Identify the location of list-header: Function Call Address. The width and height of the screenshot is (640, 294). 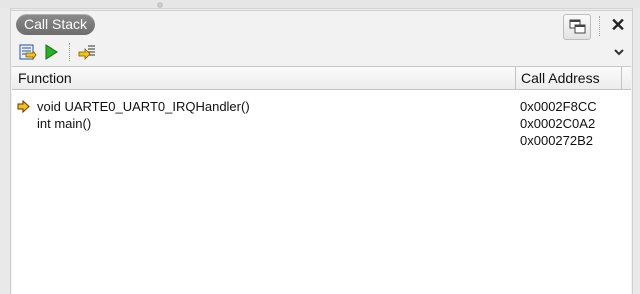
(321, 78).